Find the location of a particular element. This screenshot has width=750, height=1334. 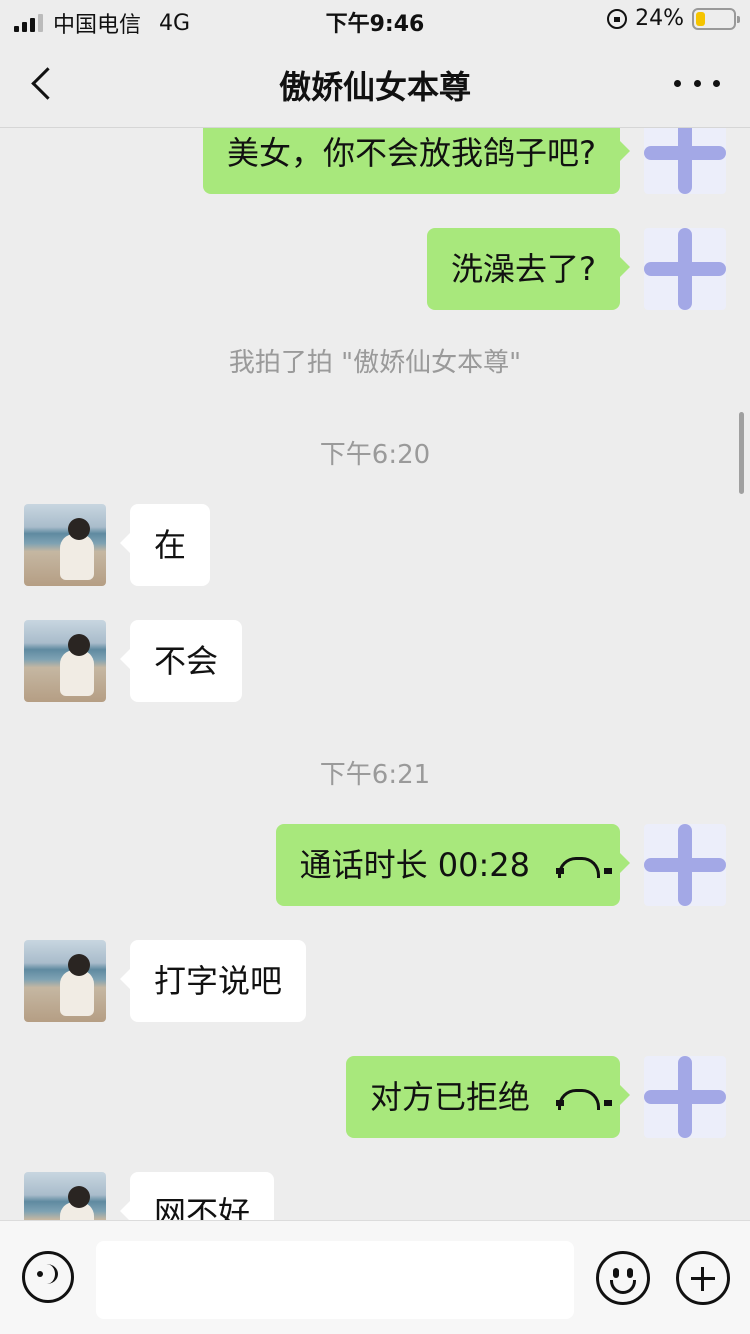

voice-button is located at coordinates (48, 1277).